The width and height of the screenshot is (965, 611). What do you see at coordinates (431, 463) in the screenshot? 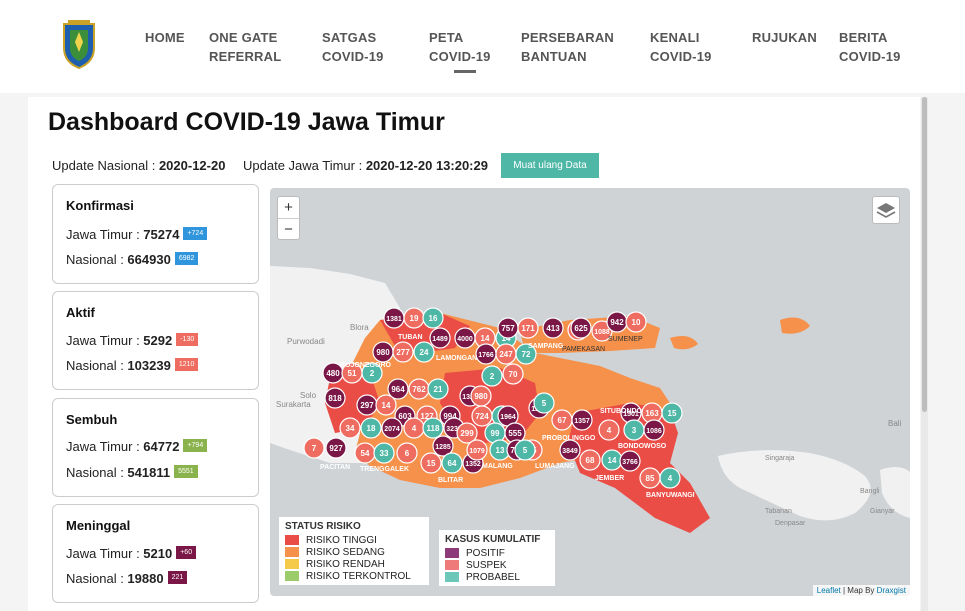
I see `cluster-marker-suspek: 15` at bounding box center [431, 463].